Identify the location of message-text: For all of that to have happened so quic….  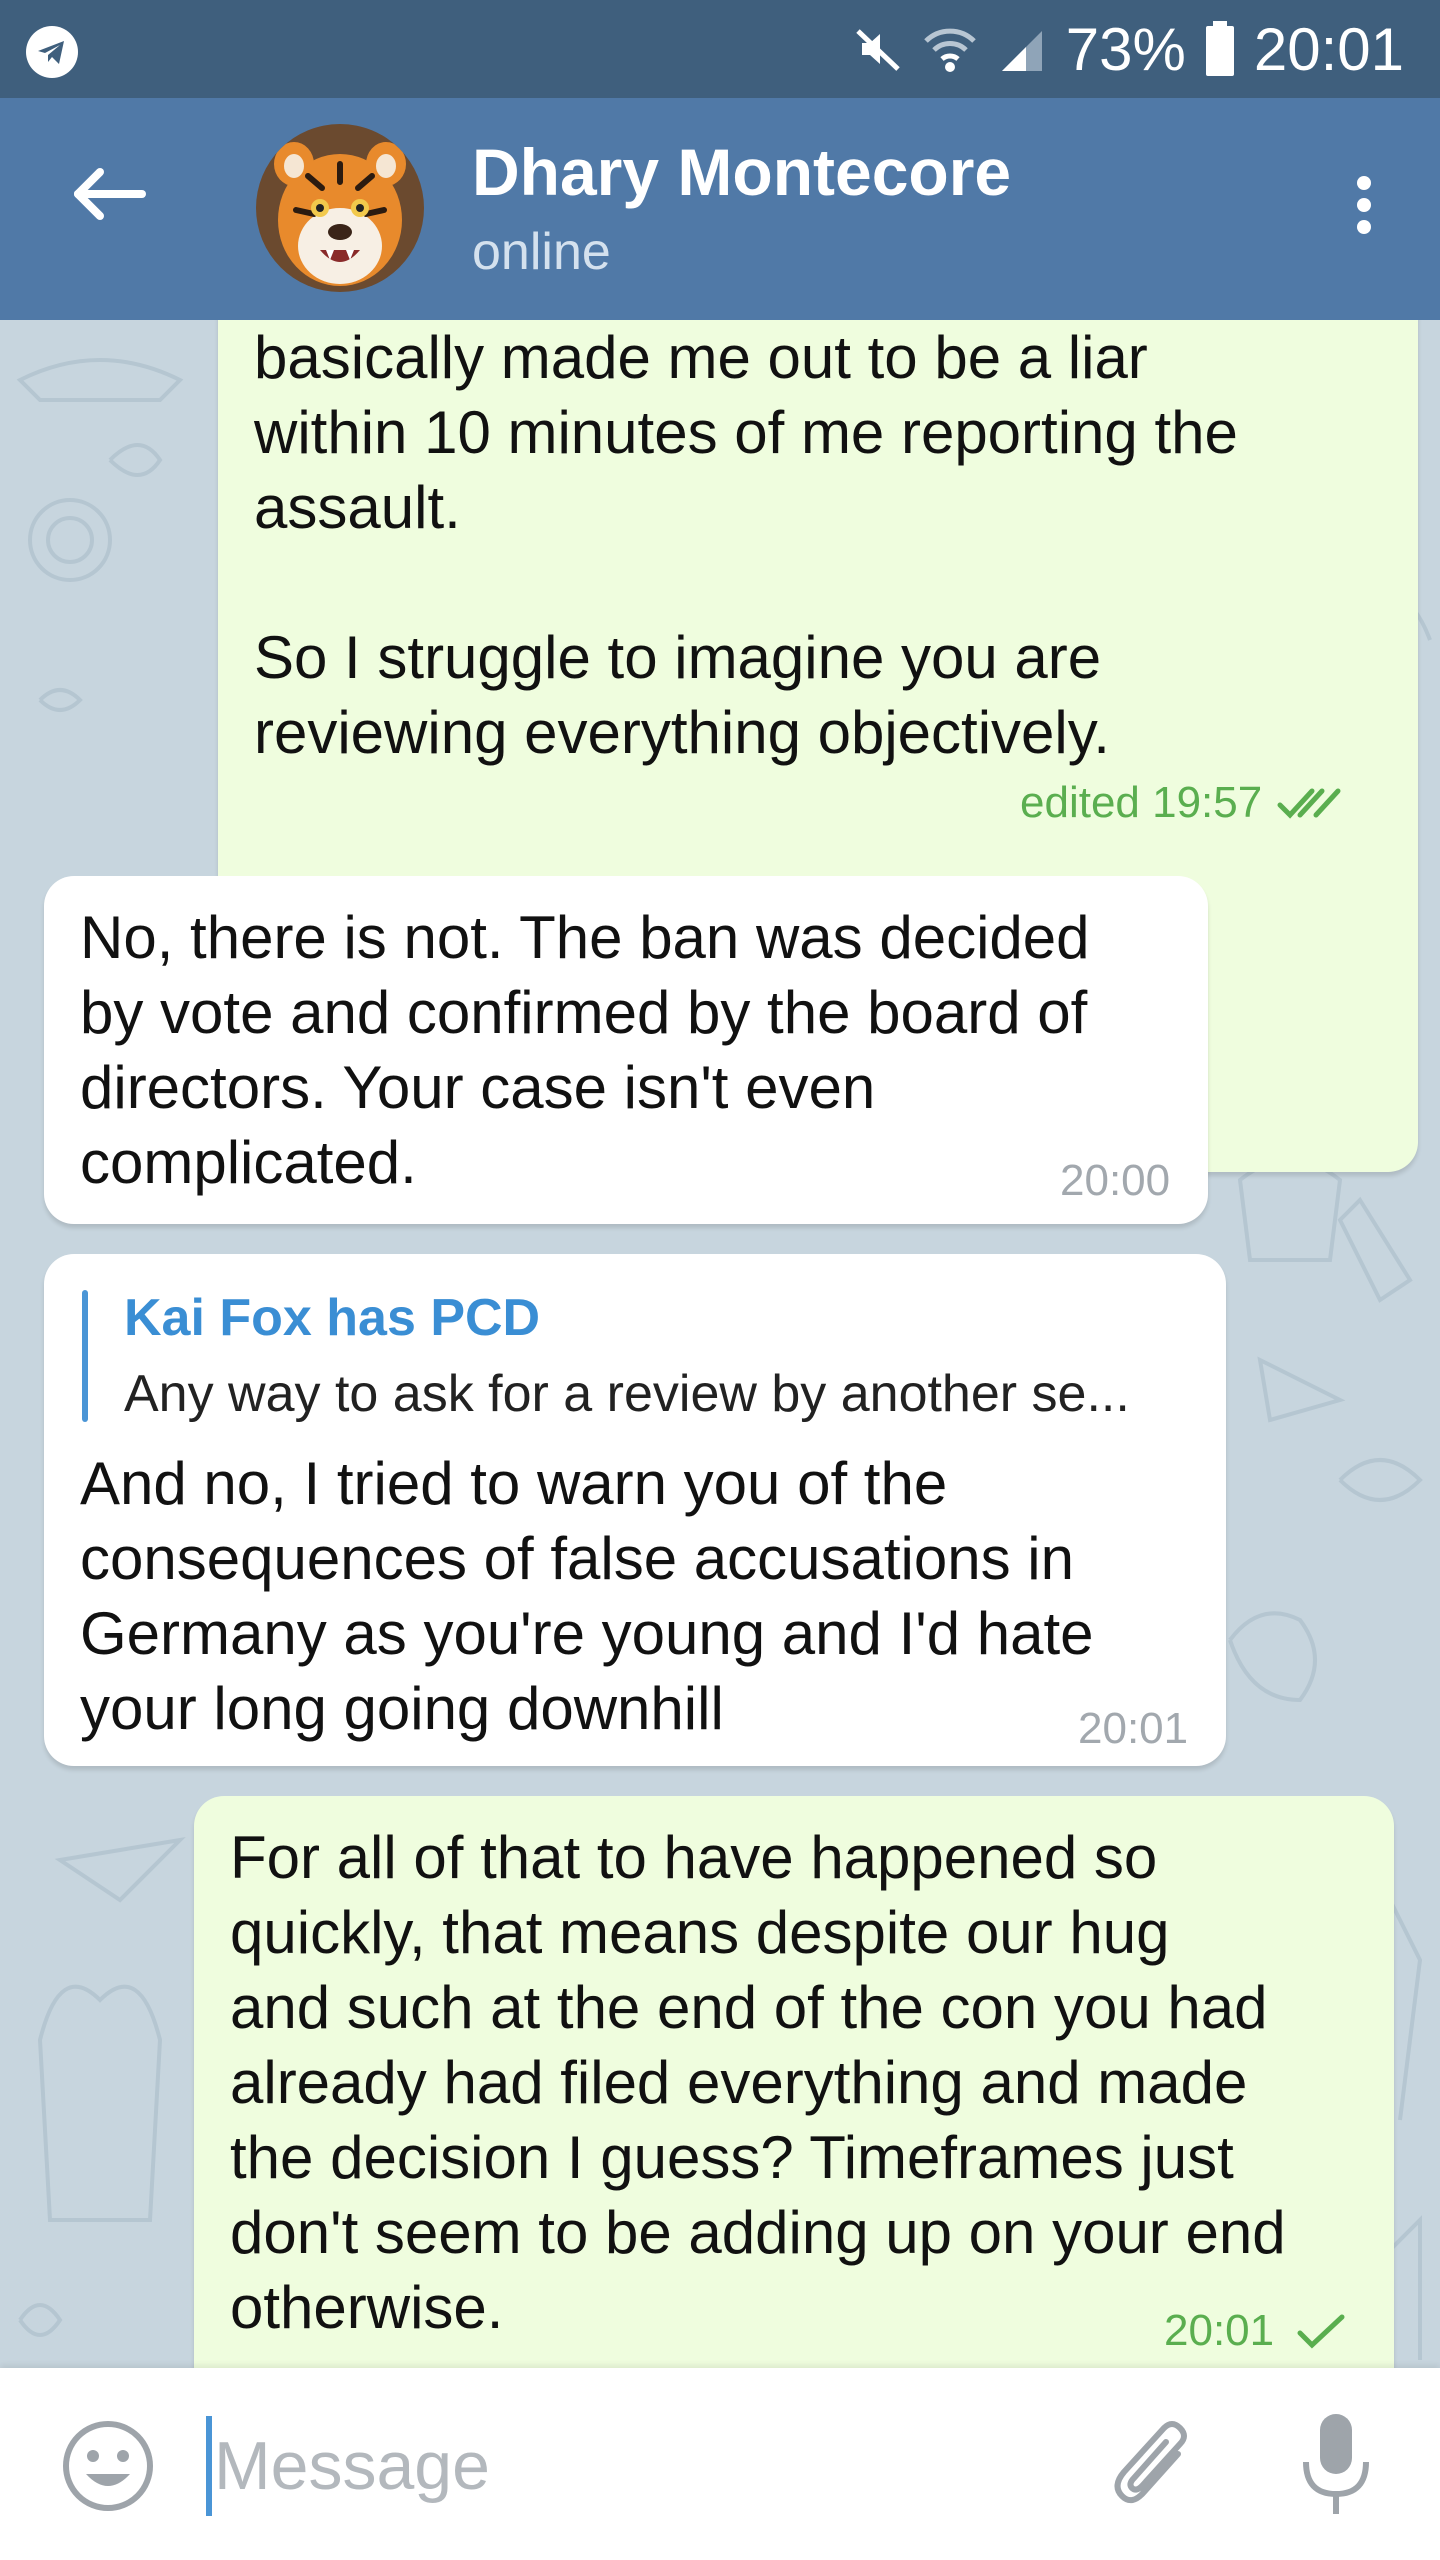
(758, 2082).